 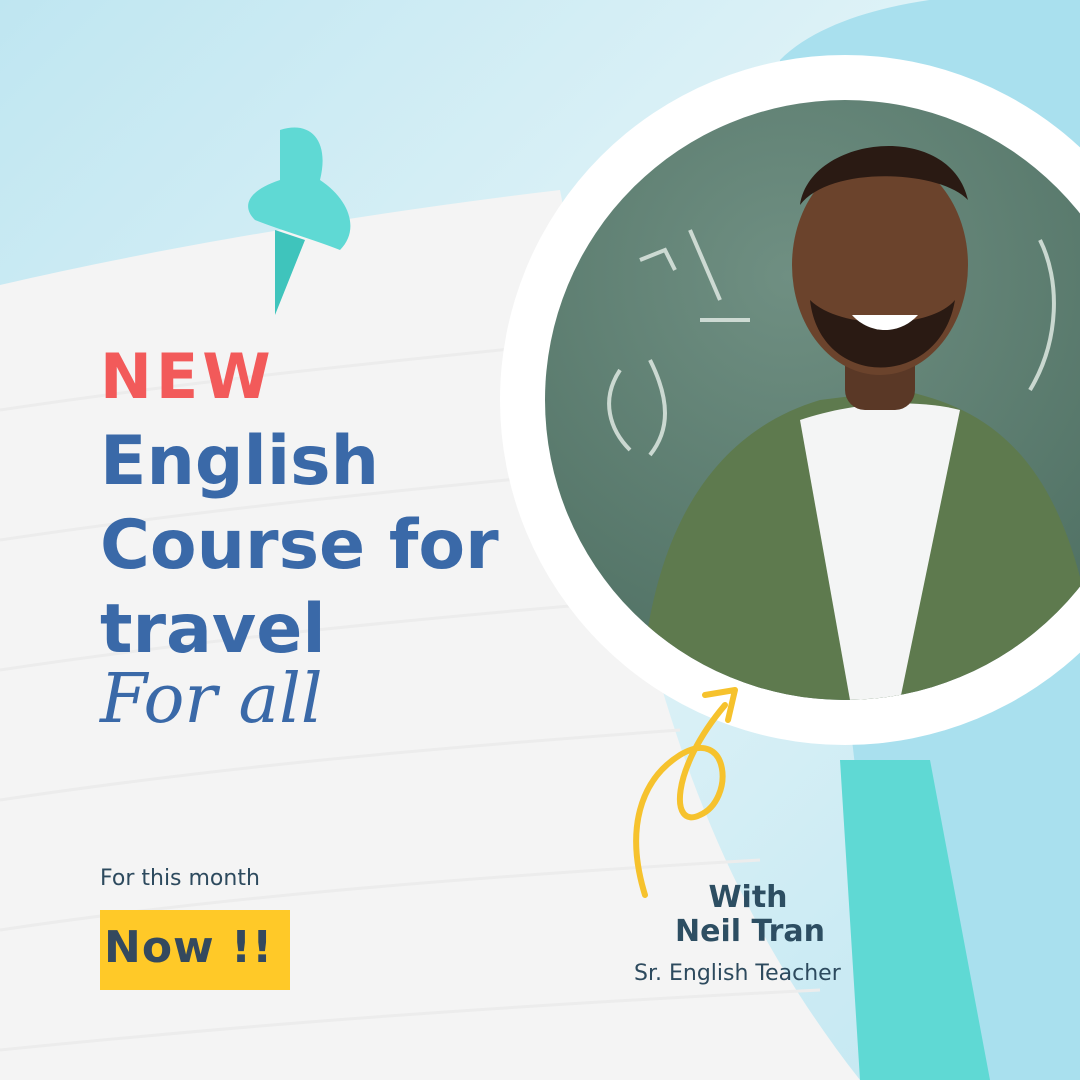 What do you see at coordinates (189, 947) in the screenshot?
I see `cta-text: Now !!` at bounding box center [189, 947].